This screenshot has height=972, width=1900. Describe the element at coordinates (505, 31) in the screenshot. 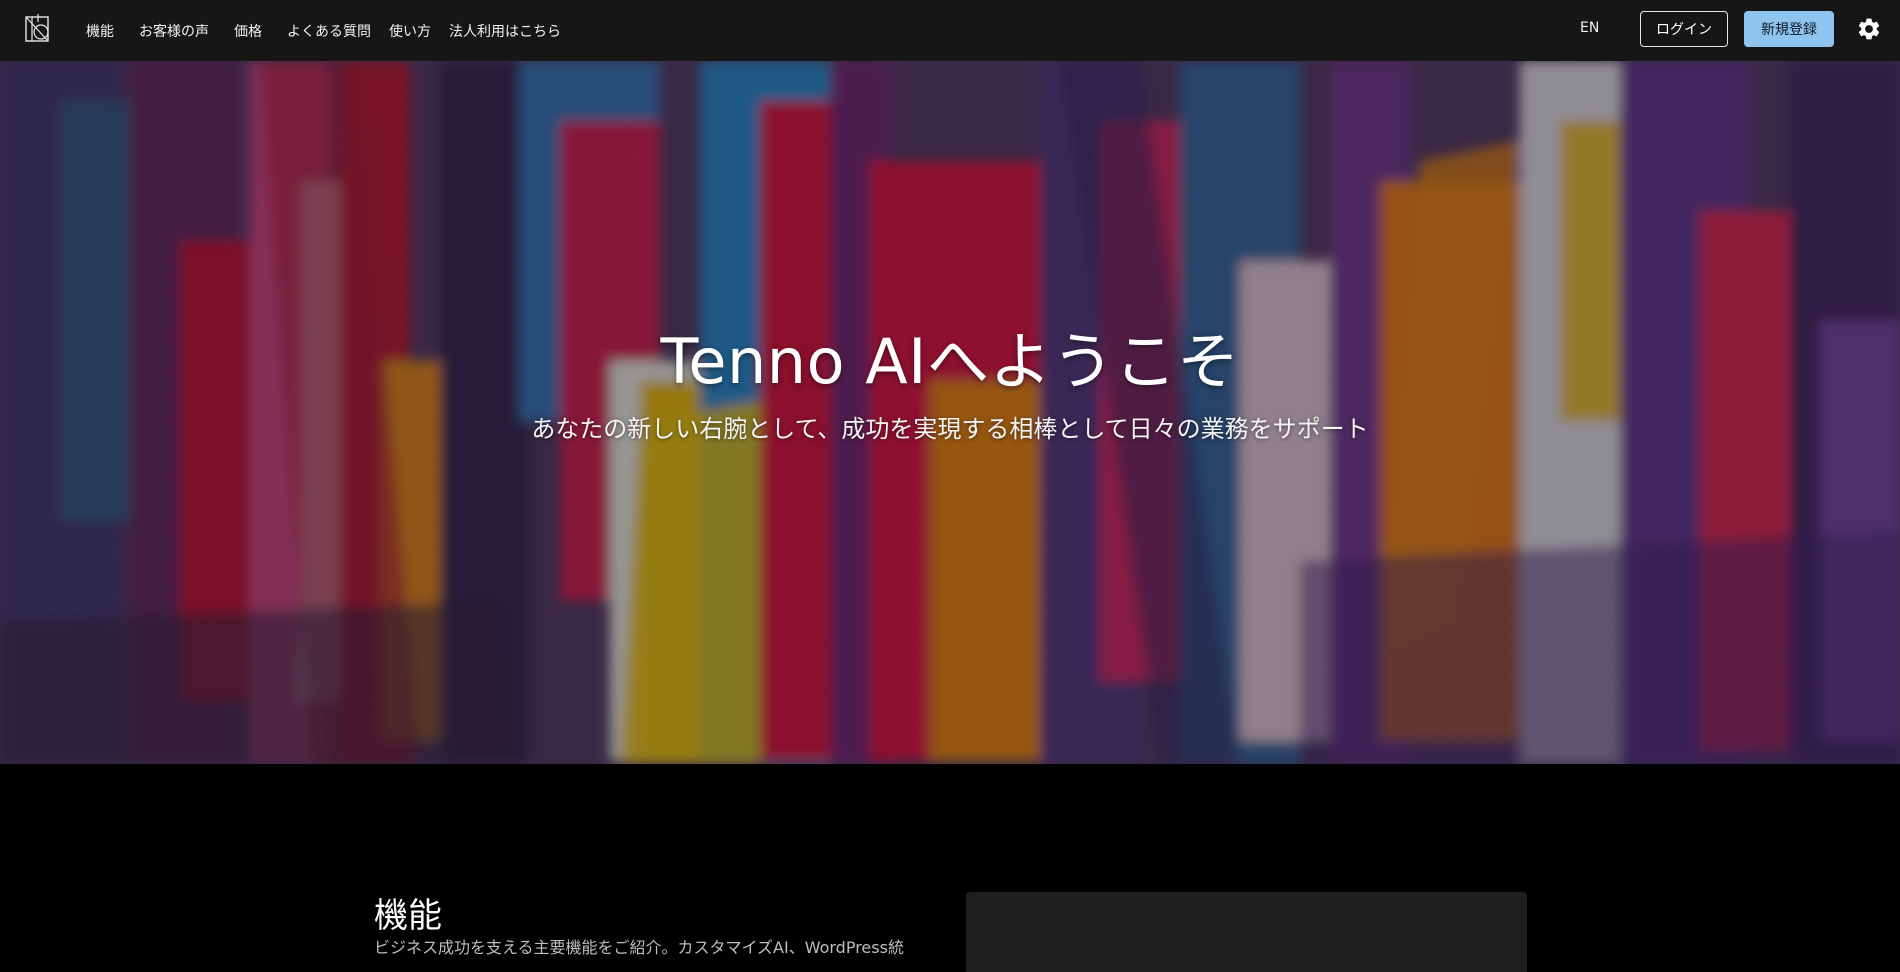

I see `nav-item-corporate: 法人利用はこちら` at that location.